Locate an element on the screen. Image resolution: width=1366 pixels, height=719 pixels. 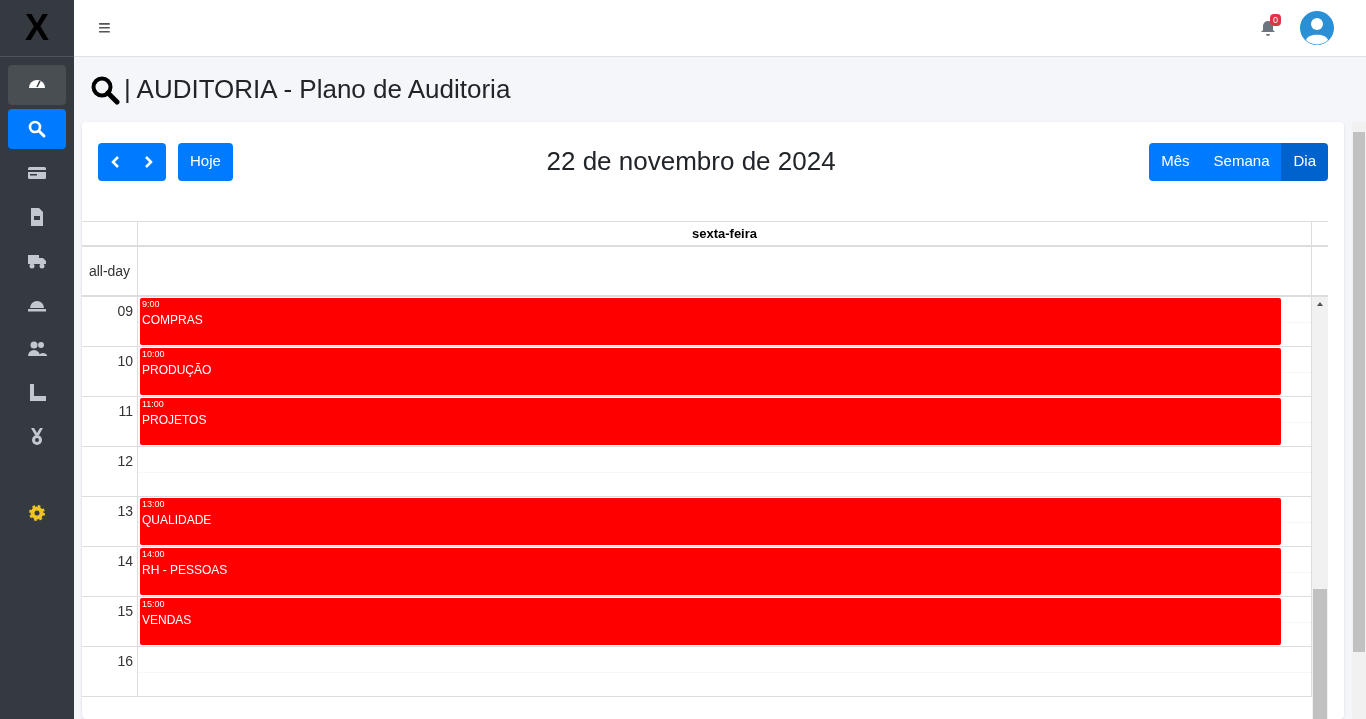
event-time: 10:00 is located at coordinates (154, 354).